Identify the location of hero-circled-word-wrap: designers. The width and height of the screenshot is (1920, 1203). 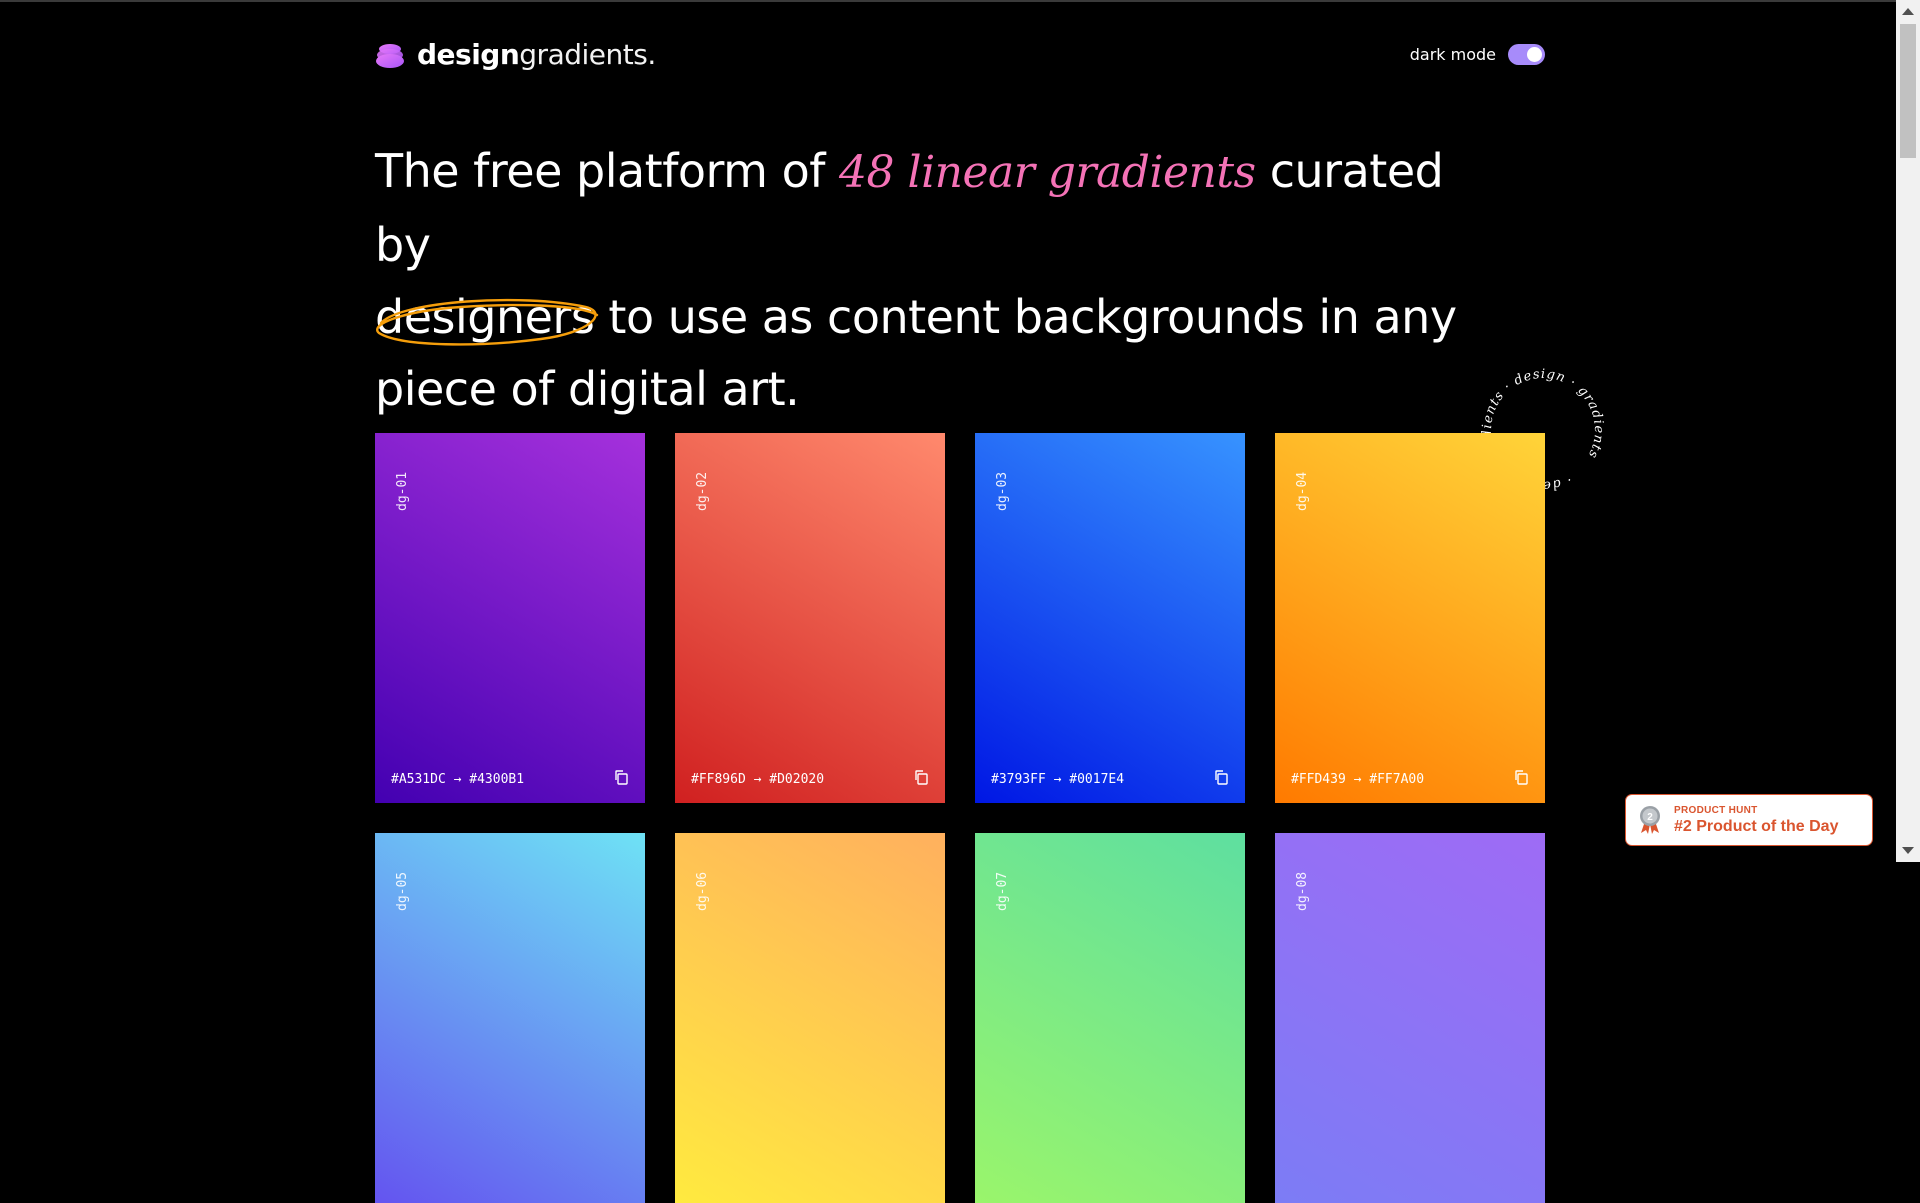
(487, 317).